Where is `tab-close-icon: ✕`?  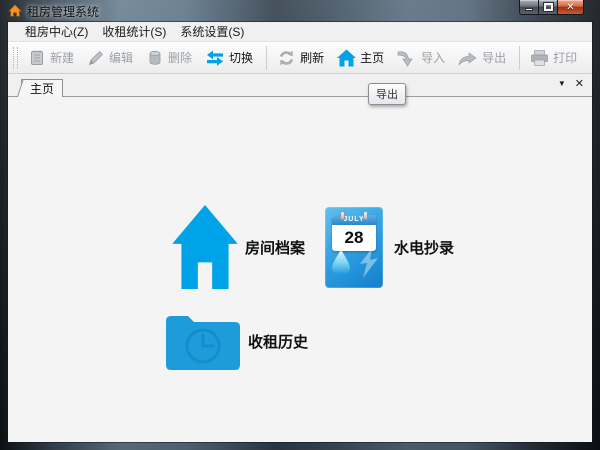 tab-close-icon: ✕ is located at coordinates (579, 83).